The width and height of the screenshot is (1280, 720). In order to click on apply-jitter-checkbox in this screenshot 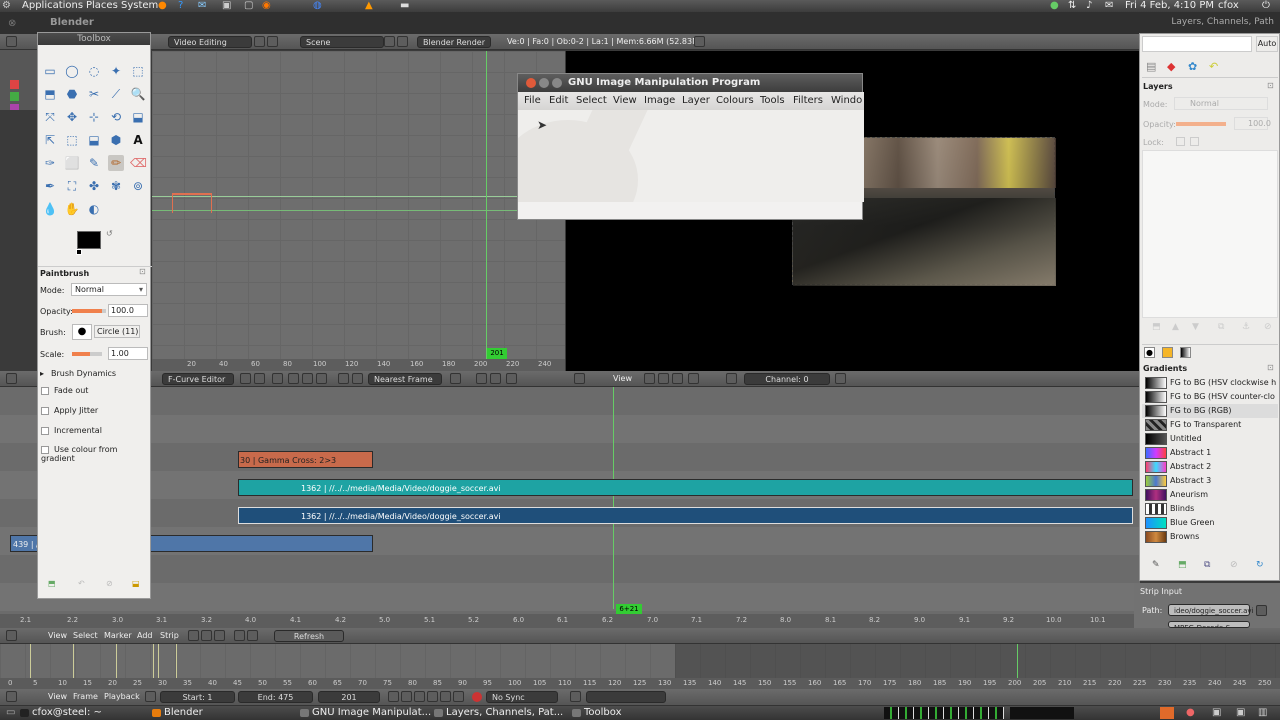, I will do `click(45, 410)`.